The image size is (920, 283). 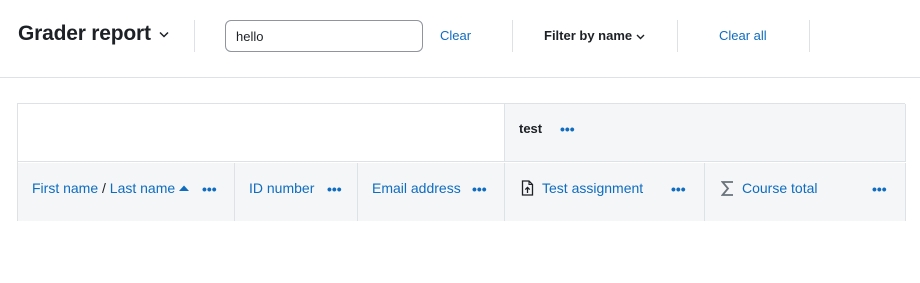 What do you see at coordinates (324, 36) in the screenshot?
I see `search-input` at bounding box center [324, 36].